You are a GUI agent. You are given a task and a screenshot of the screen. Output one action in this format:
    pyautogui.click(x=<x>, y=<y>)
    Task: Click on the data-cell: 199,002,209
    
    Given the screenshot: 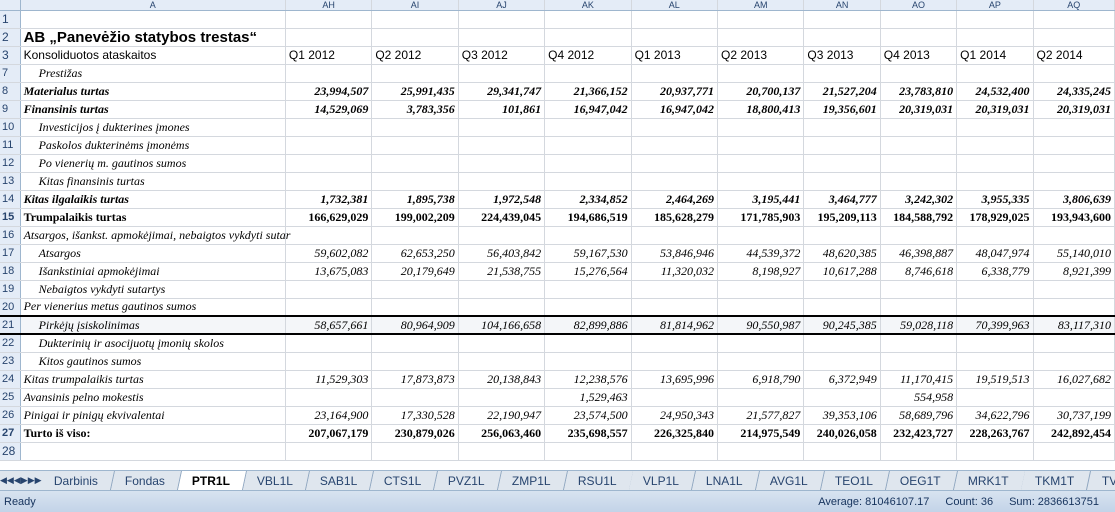 What is the action you would take?
    pyautogui.click(x=415, y=217)
    